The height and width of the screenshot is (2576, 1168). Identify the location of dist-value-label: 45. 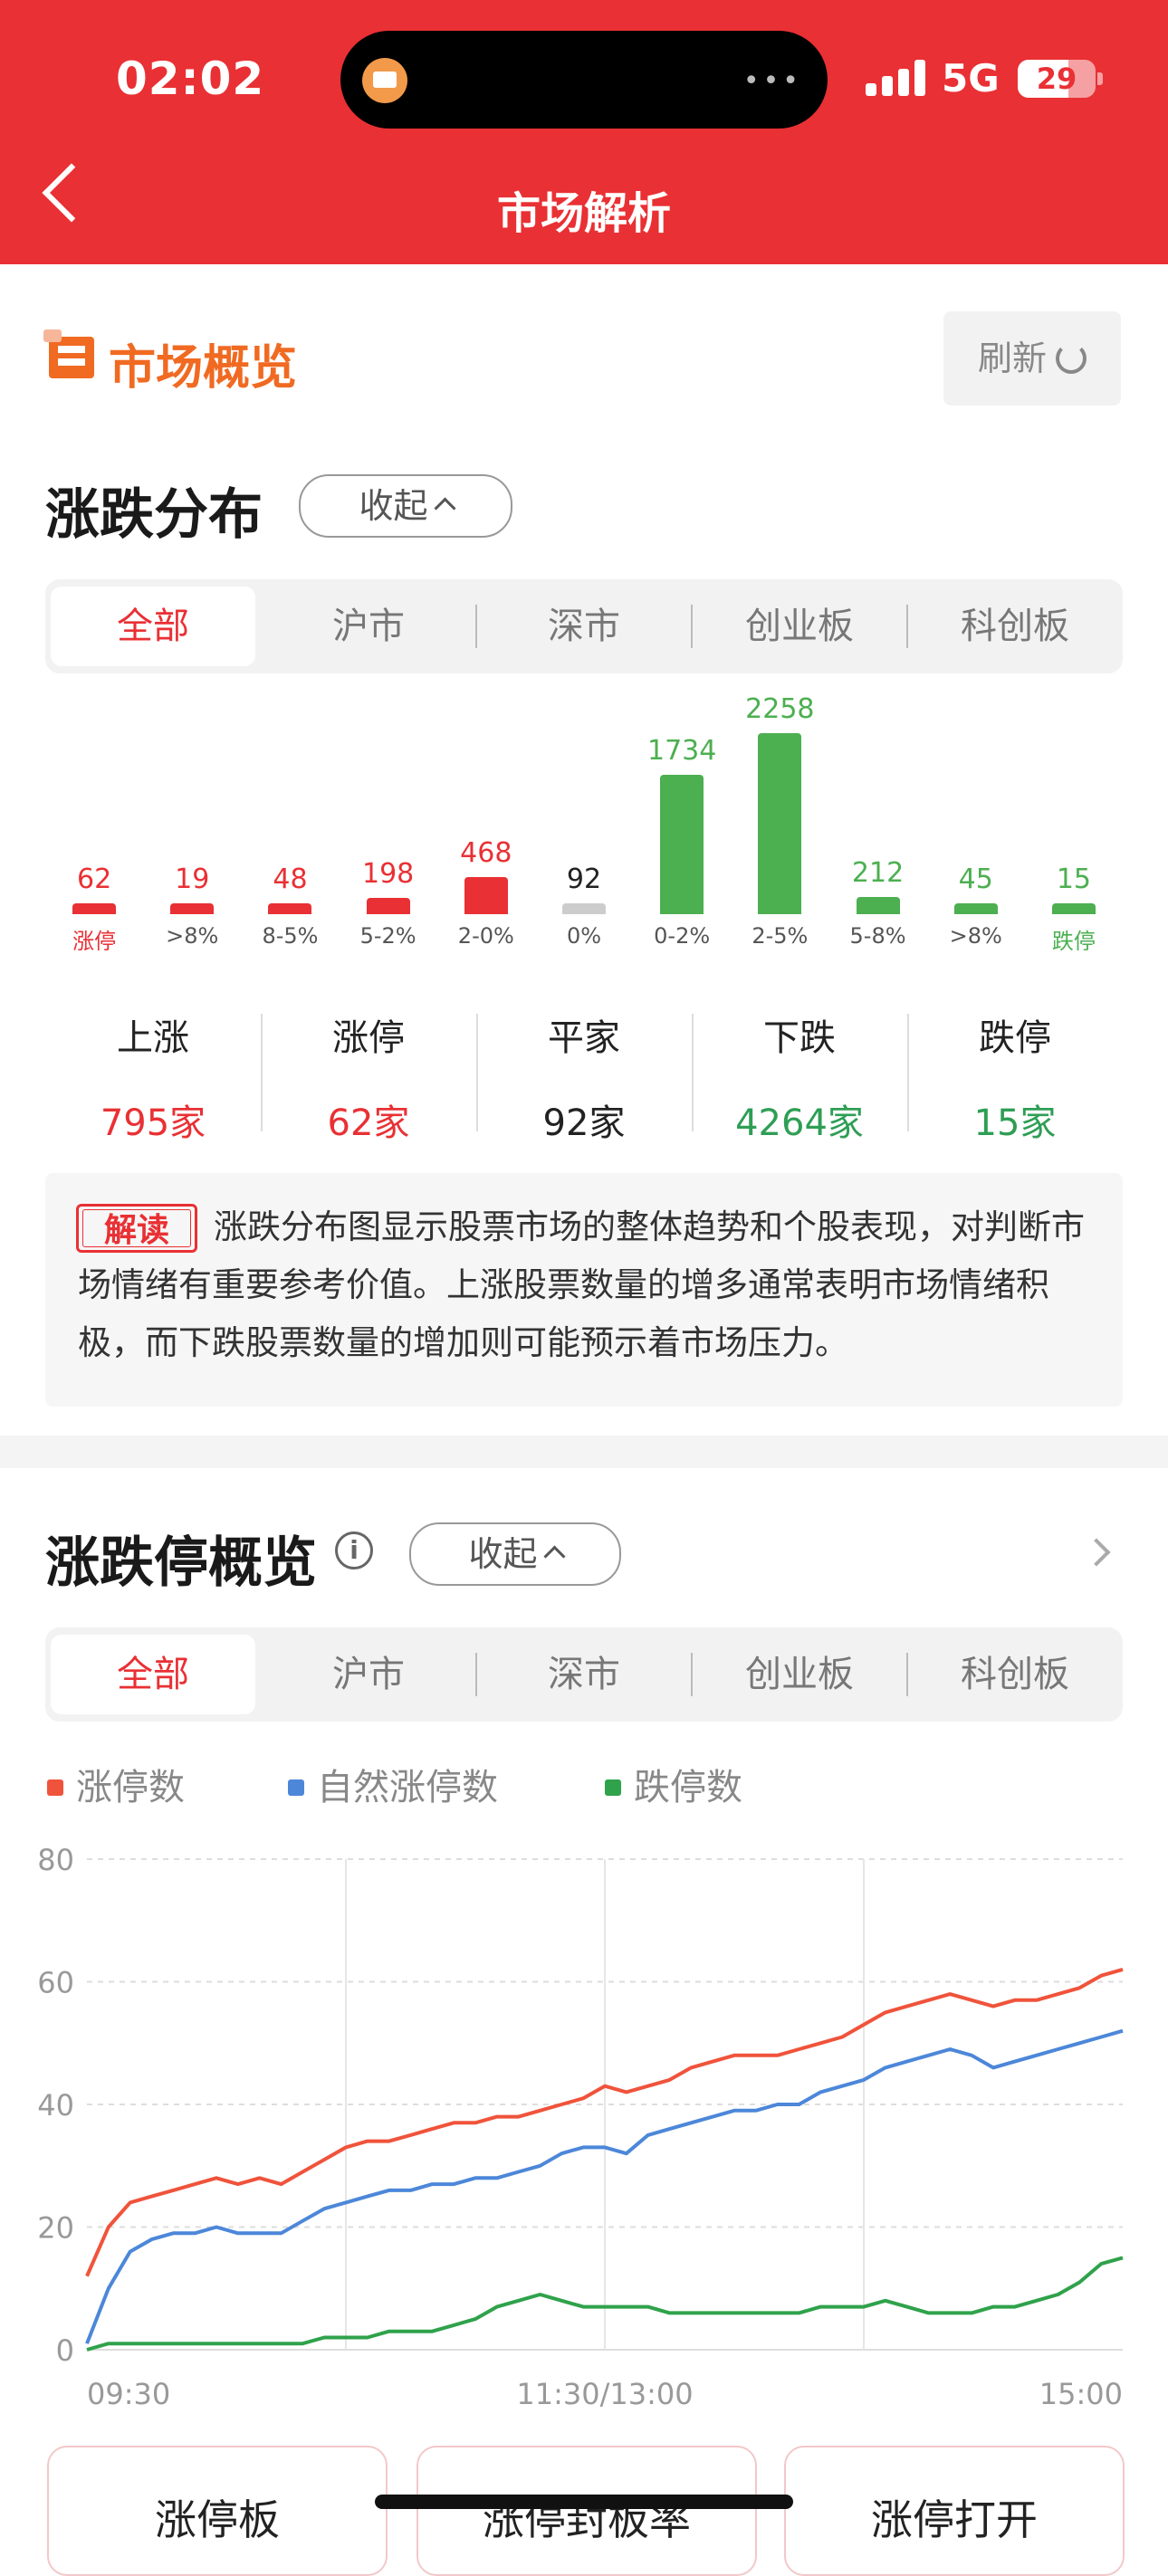
(975, 879).